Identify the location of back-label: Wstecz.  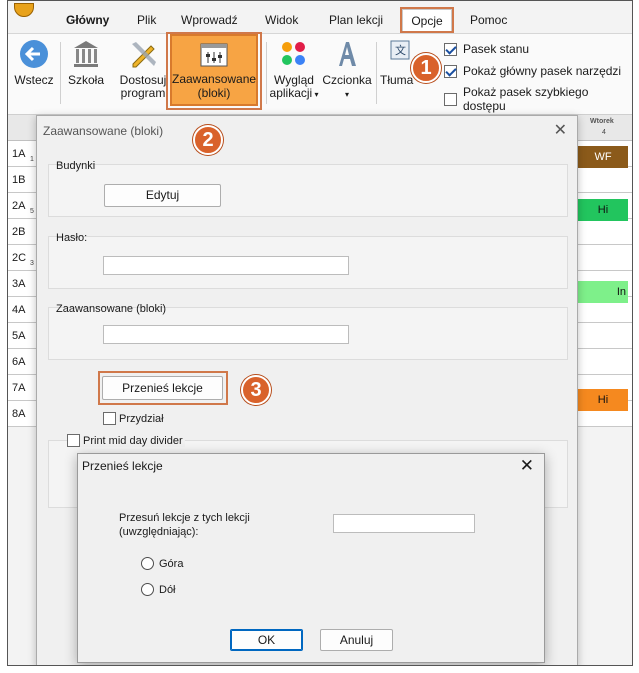
(34, 80).